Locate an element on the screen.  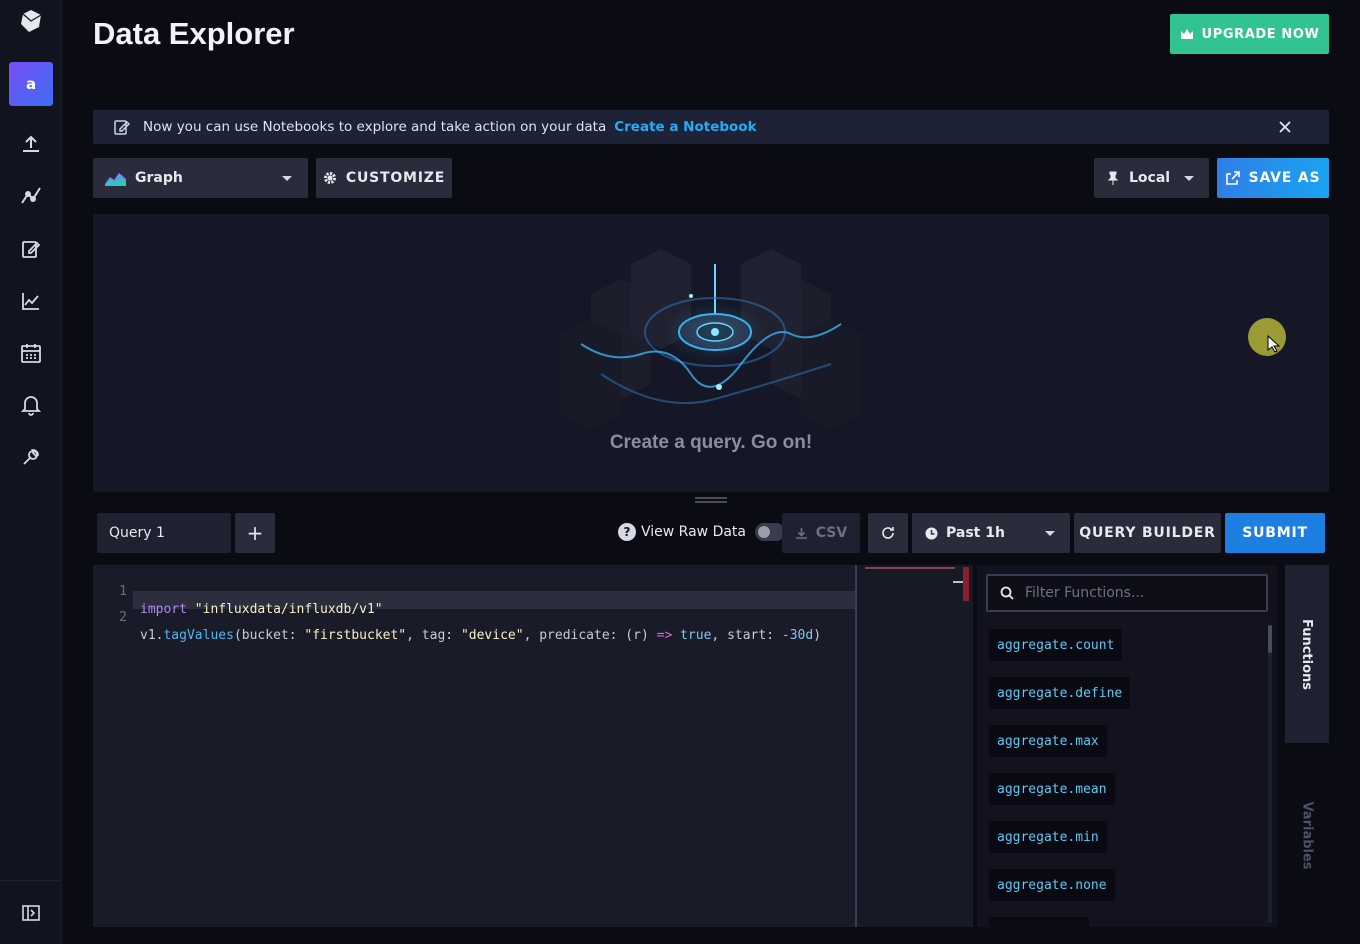
save-as-label: SAVE AS is located at coordinates (1284, 178).